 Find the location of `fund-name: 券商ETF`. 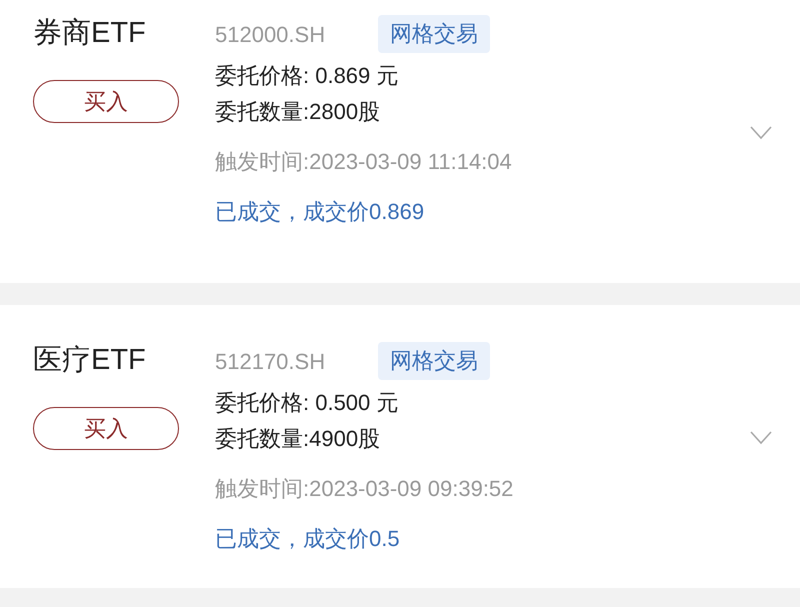

fund-name: 券商ETF is located at coordinates (90, 34).